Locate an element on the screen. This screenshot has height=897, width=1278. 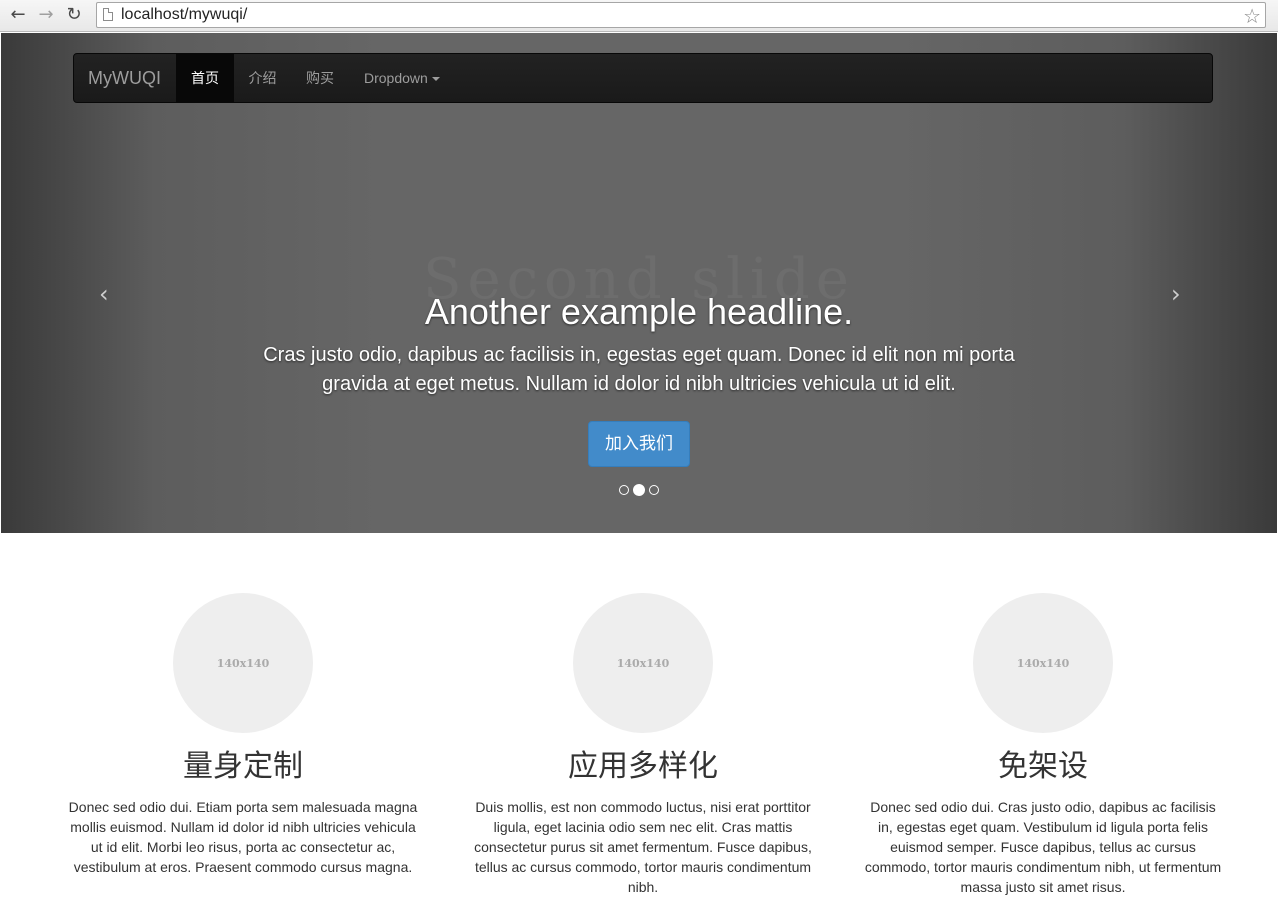
forward-arrow-icon: → is located at coordinates (46, 15).